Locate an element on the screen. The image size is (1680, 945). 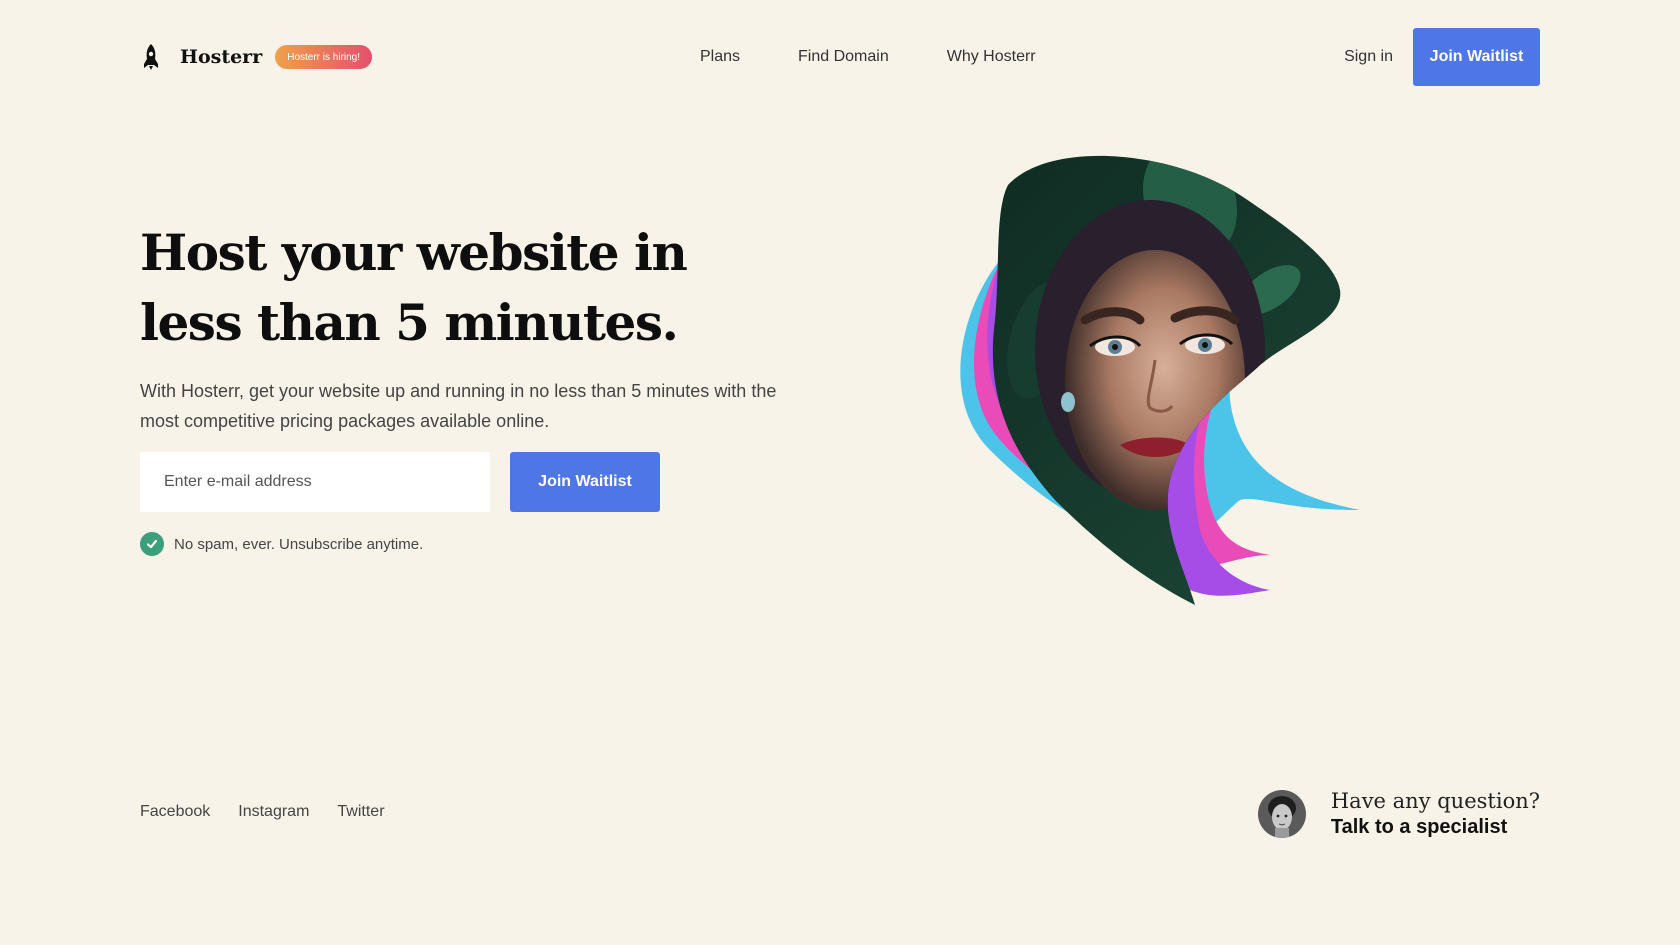
specialist-question: Have any question? is located at coordinates (1435, 801).